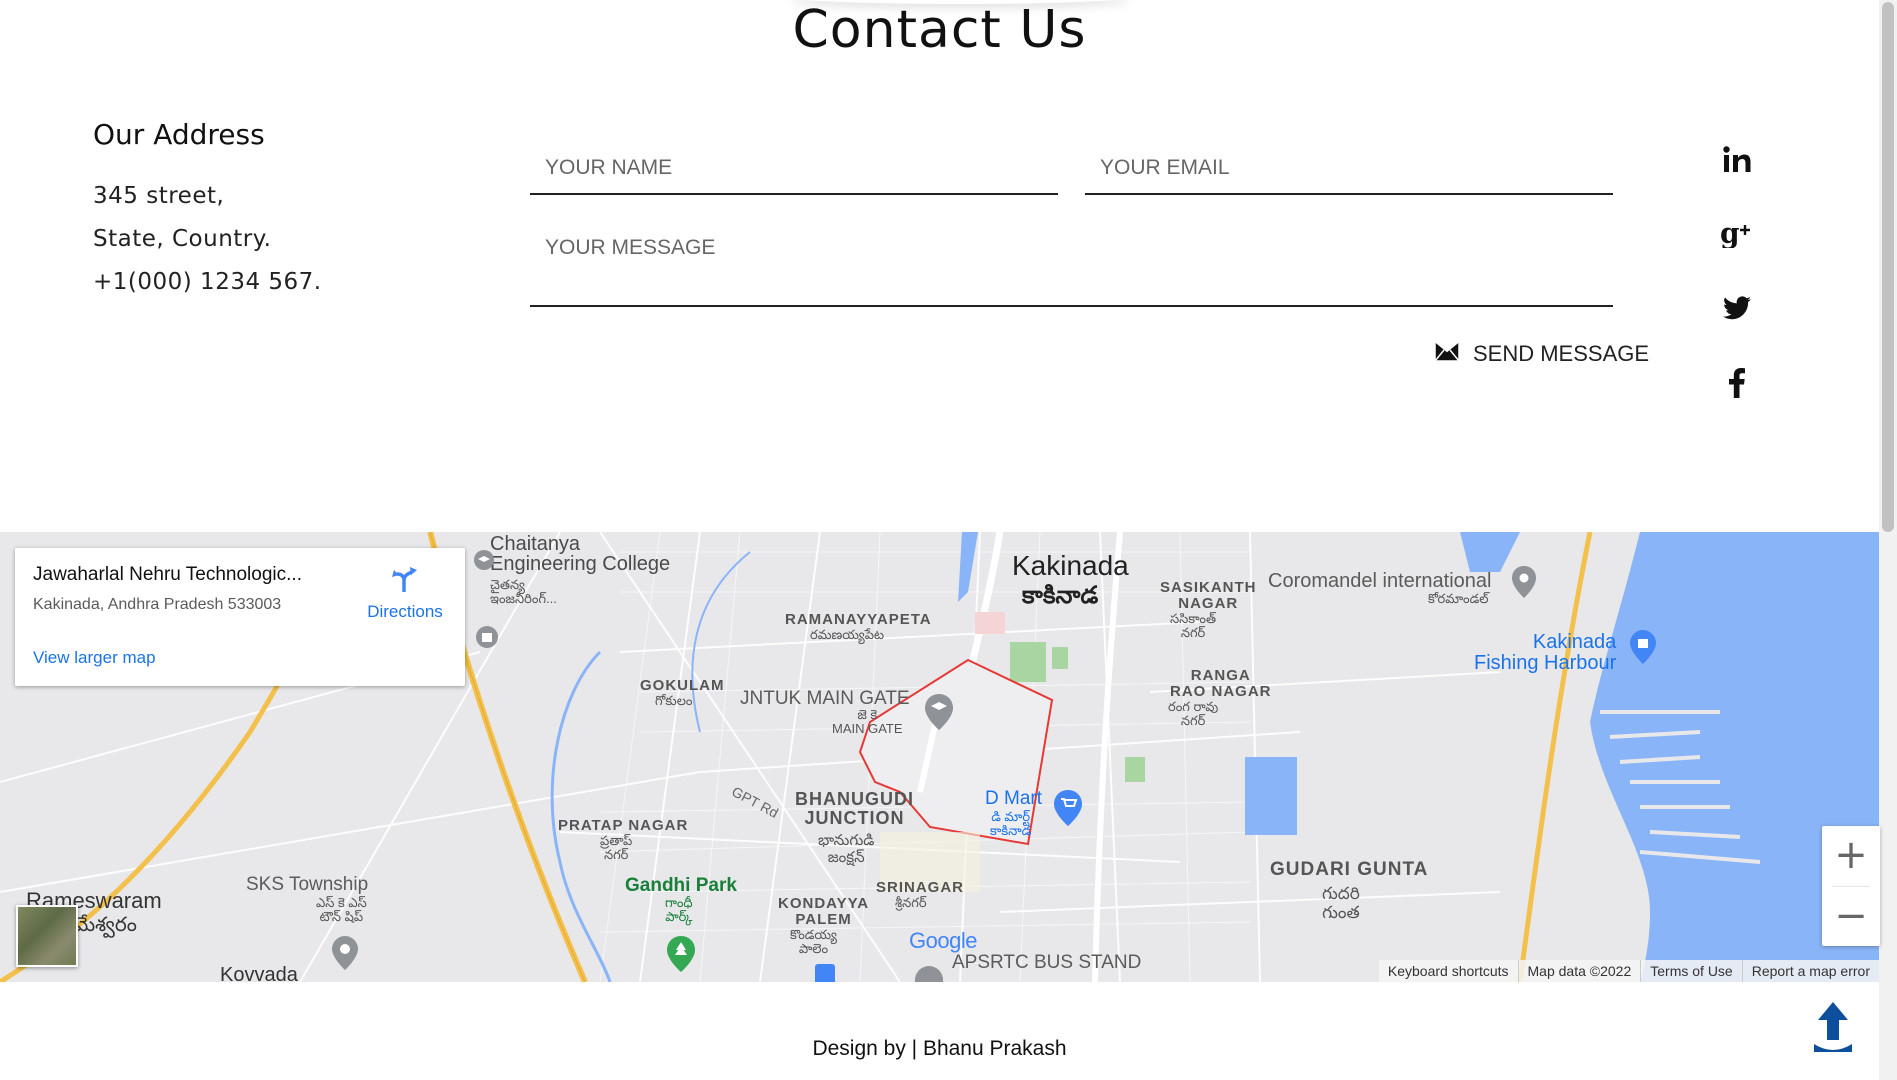 The image size is (1897, 1080). What do you see at coordinates (105, 925) in the screenshot?
I see `map-label-rameswaram-te: మేశ్వరం` at bounding box center [105, 925].